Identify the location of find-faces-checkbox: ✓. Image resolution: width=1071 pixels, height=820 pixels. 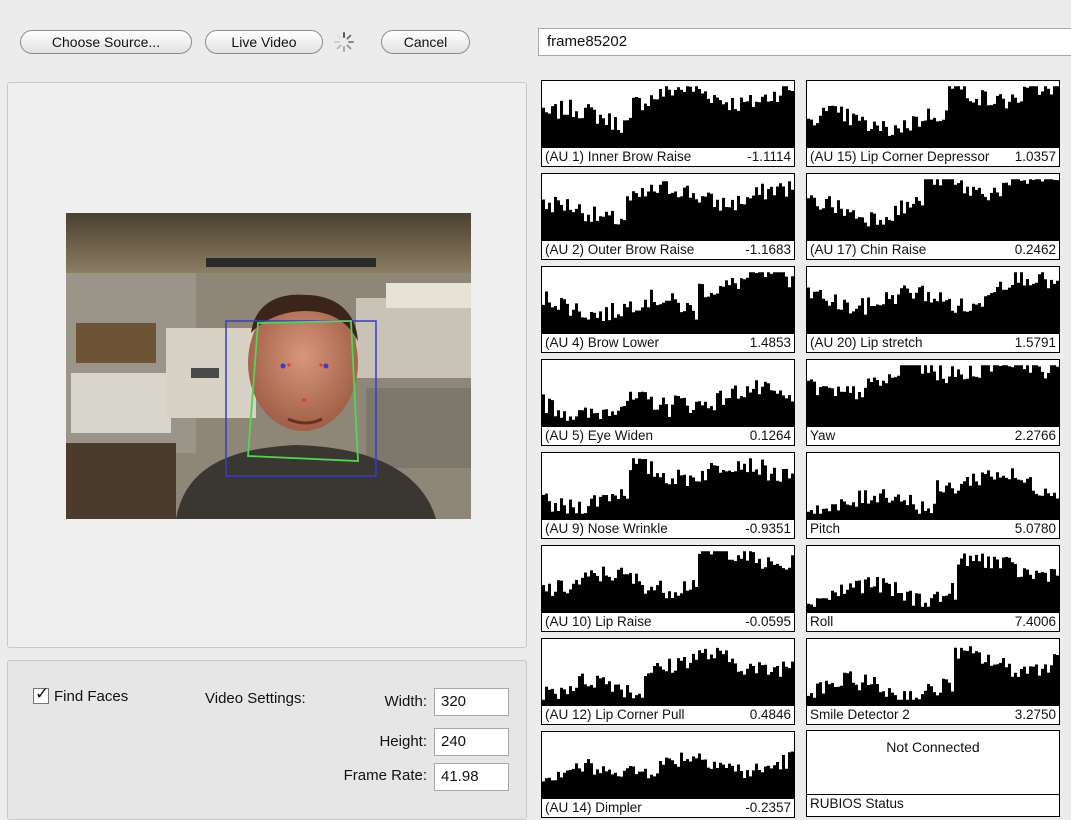
(41, 694).